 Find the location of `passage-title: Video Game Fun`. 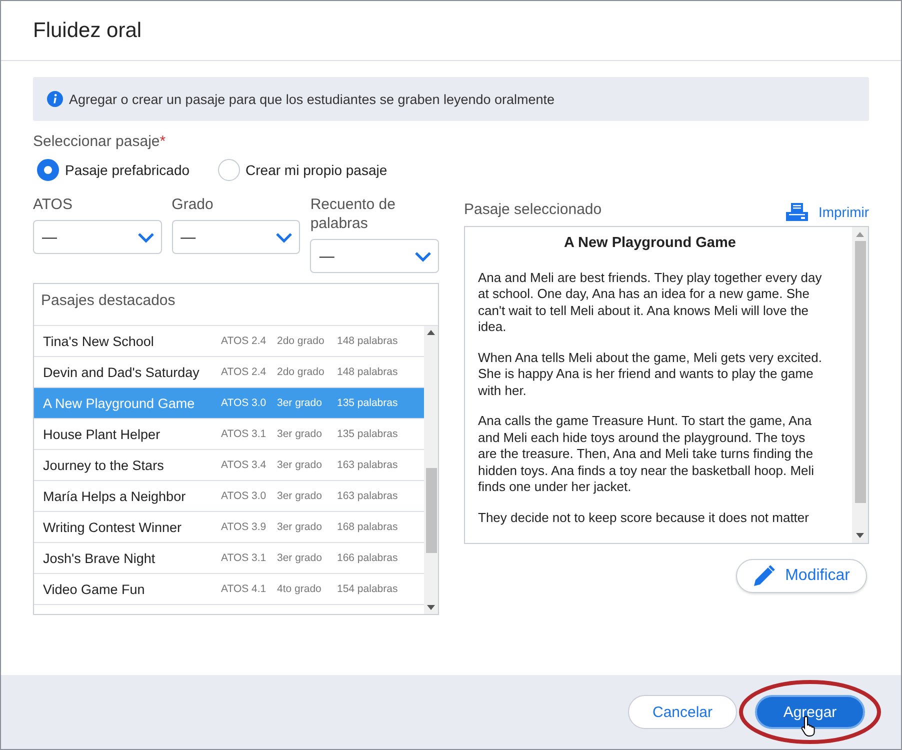

passage-title: Video Game Fun is located at coordinates (94, 589).